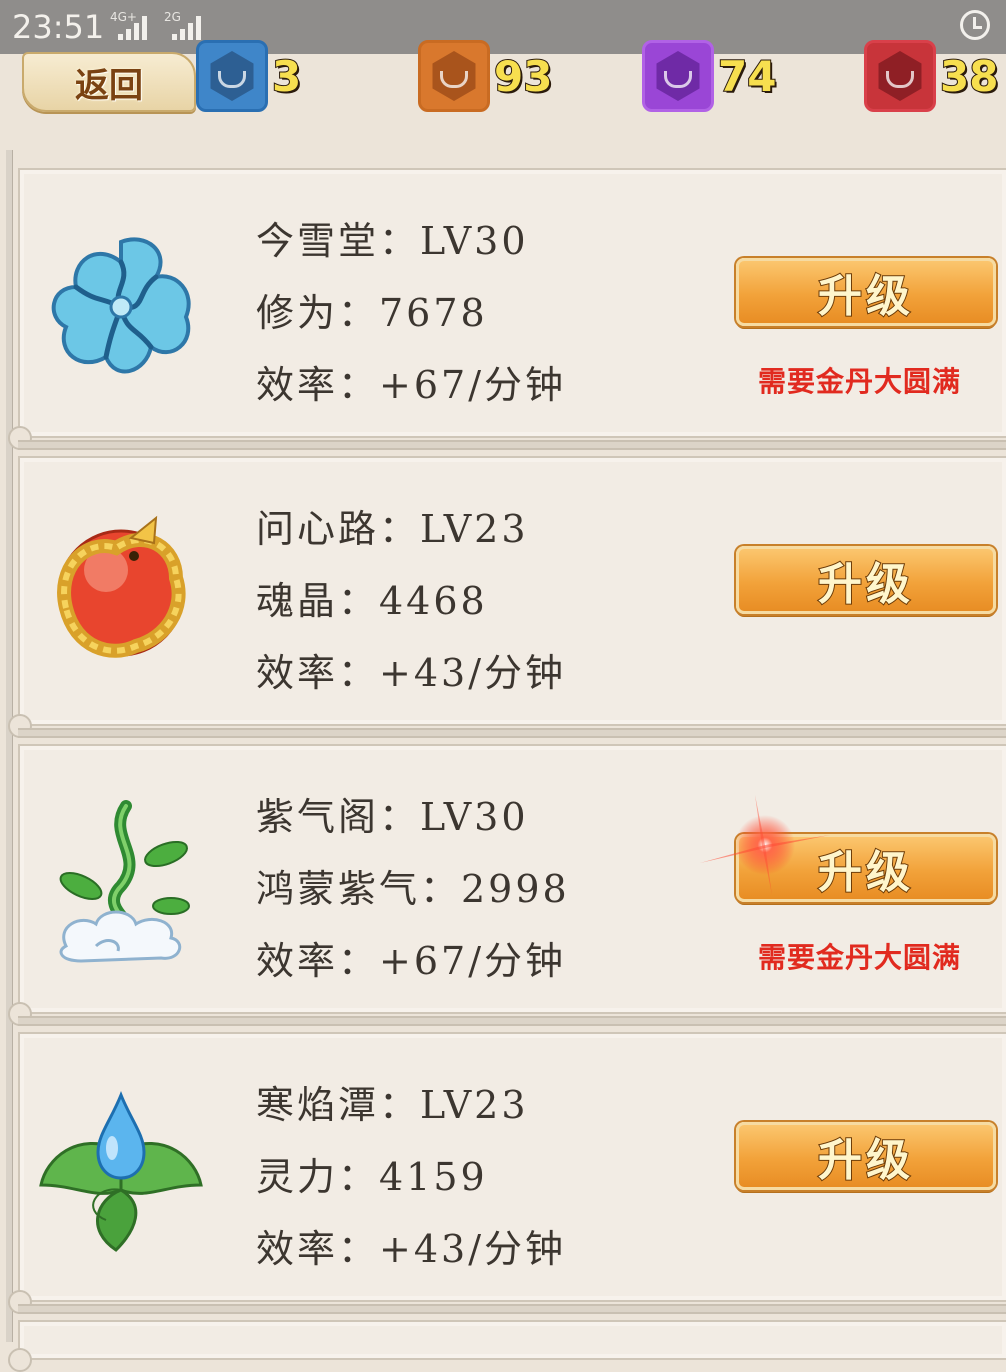 Image resolution: width=1006 pixels, height=1372 pixels. Describe the element at coordinates (372, 1177) in the screenshot. I see `building-resource: 灵力：4159` at that location.